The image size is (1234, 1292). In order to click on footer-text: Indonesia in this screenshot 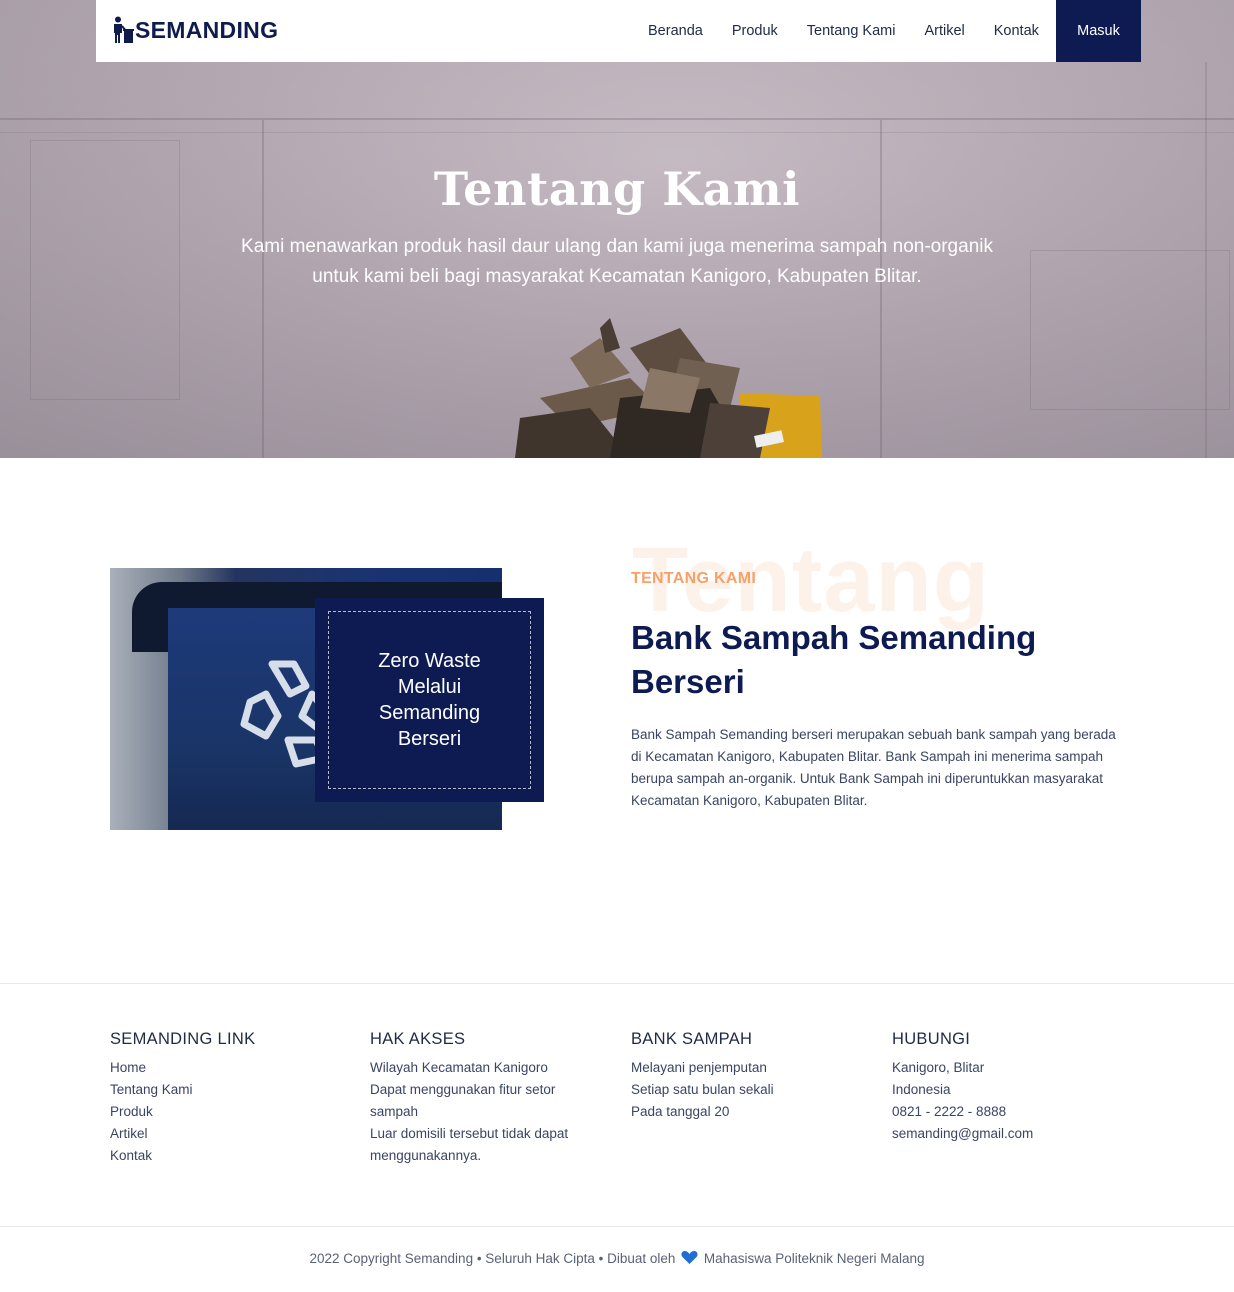, I will do `click(921, 1089)`.